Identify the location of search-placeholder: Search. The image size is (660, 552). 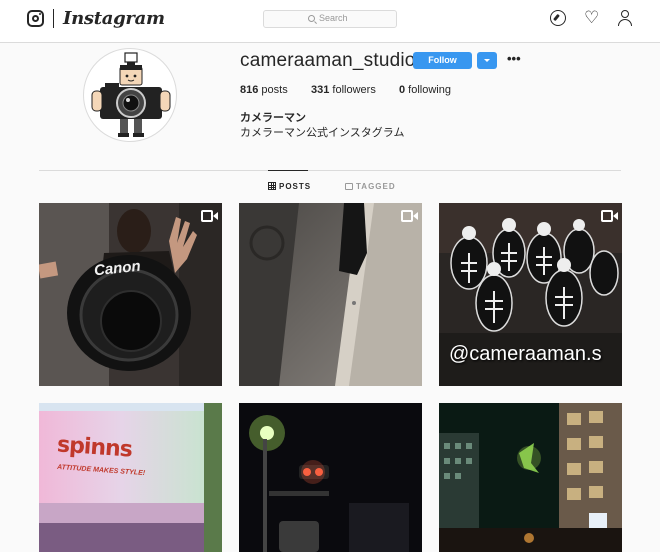
(333, 18).